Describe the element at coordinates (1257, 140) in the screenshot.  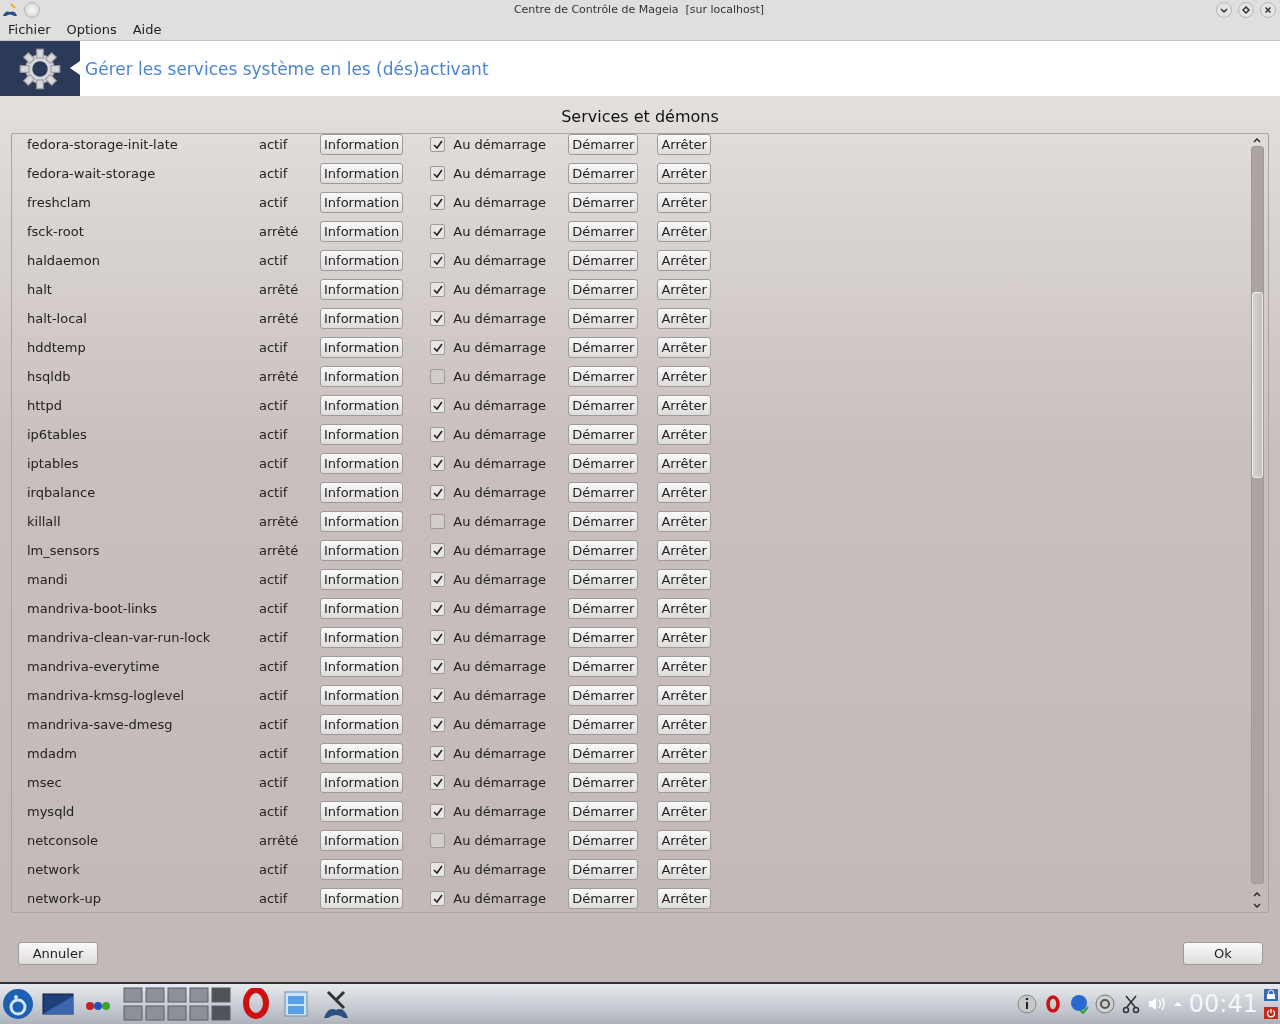
I see `scroll-up-icon` at that location.